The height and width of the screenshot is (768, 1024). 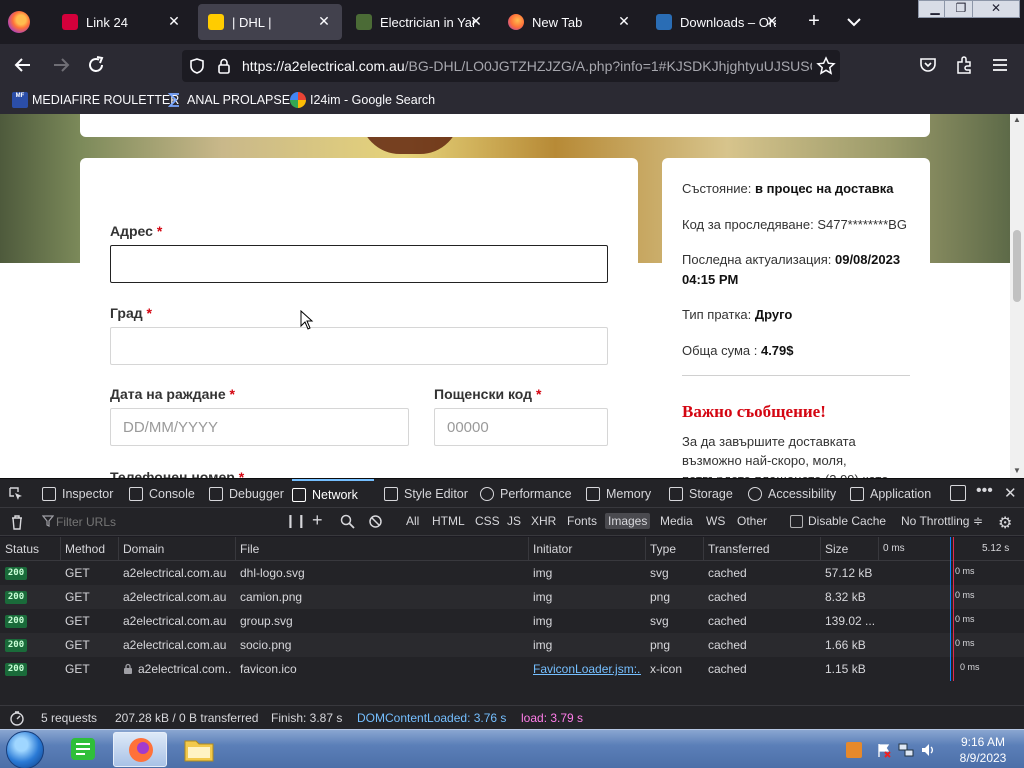 I want to click on column-size: Size, so click(x=836, y=549).